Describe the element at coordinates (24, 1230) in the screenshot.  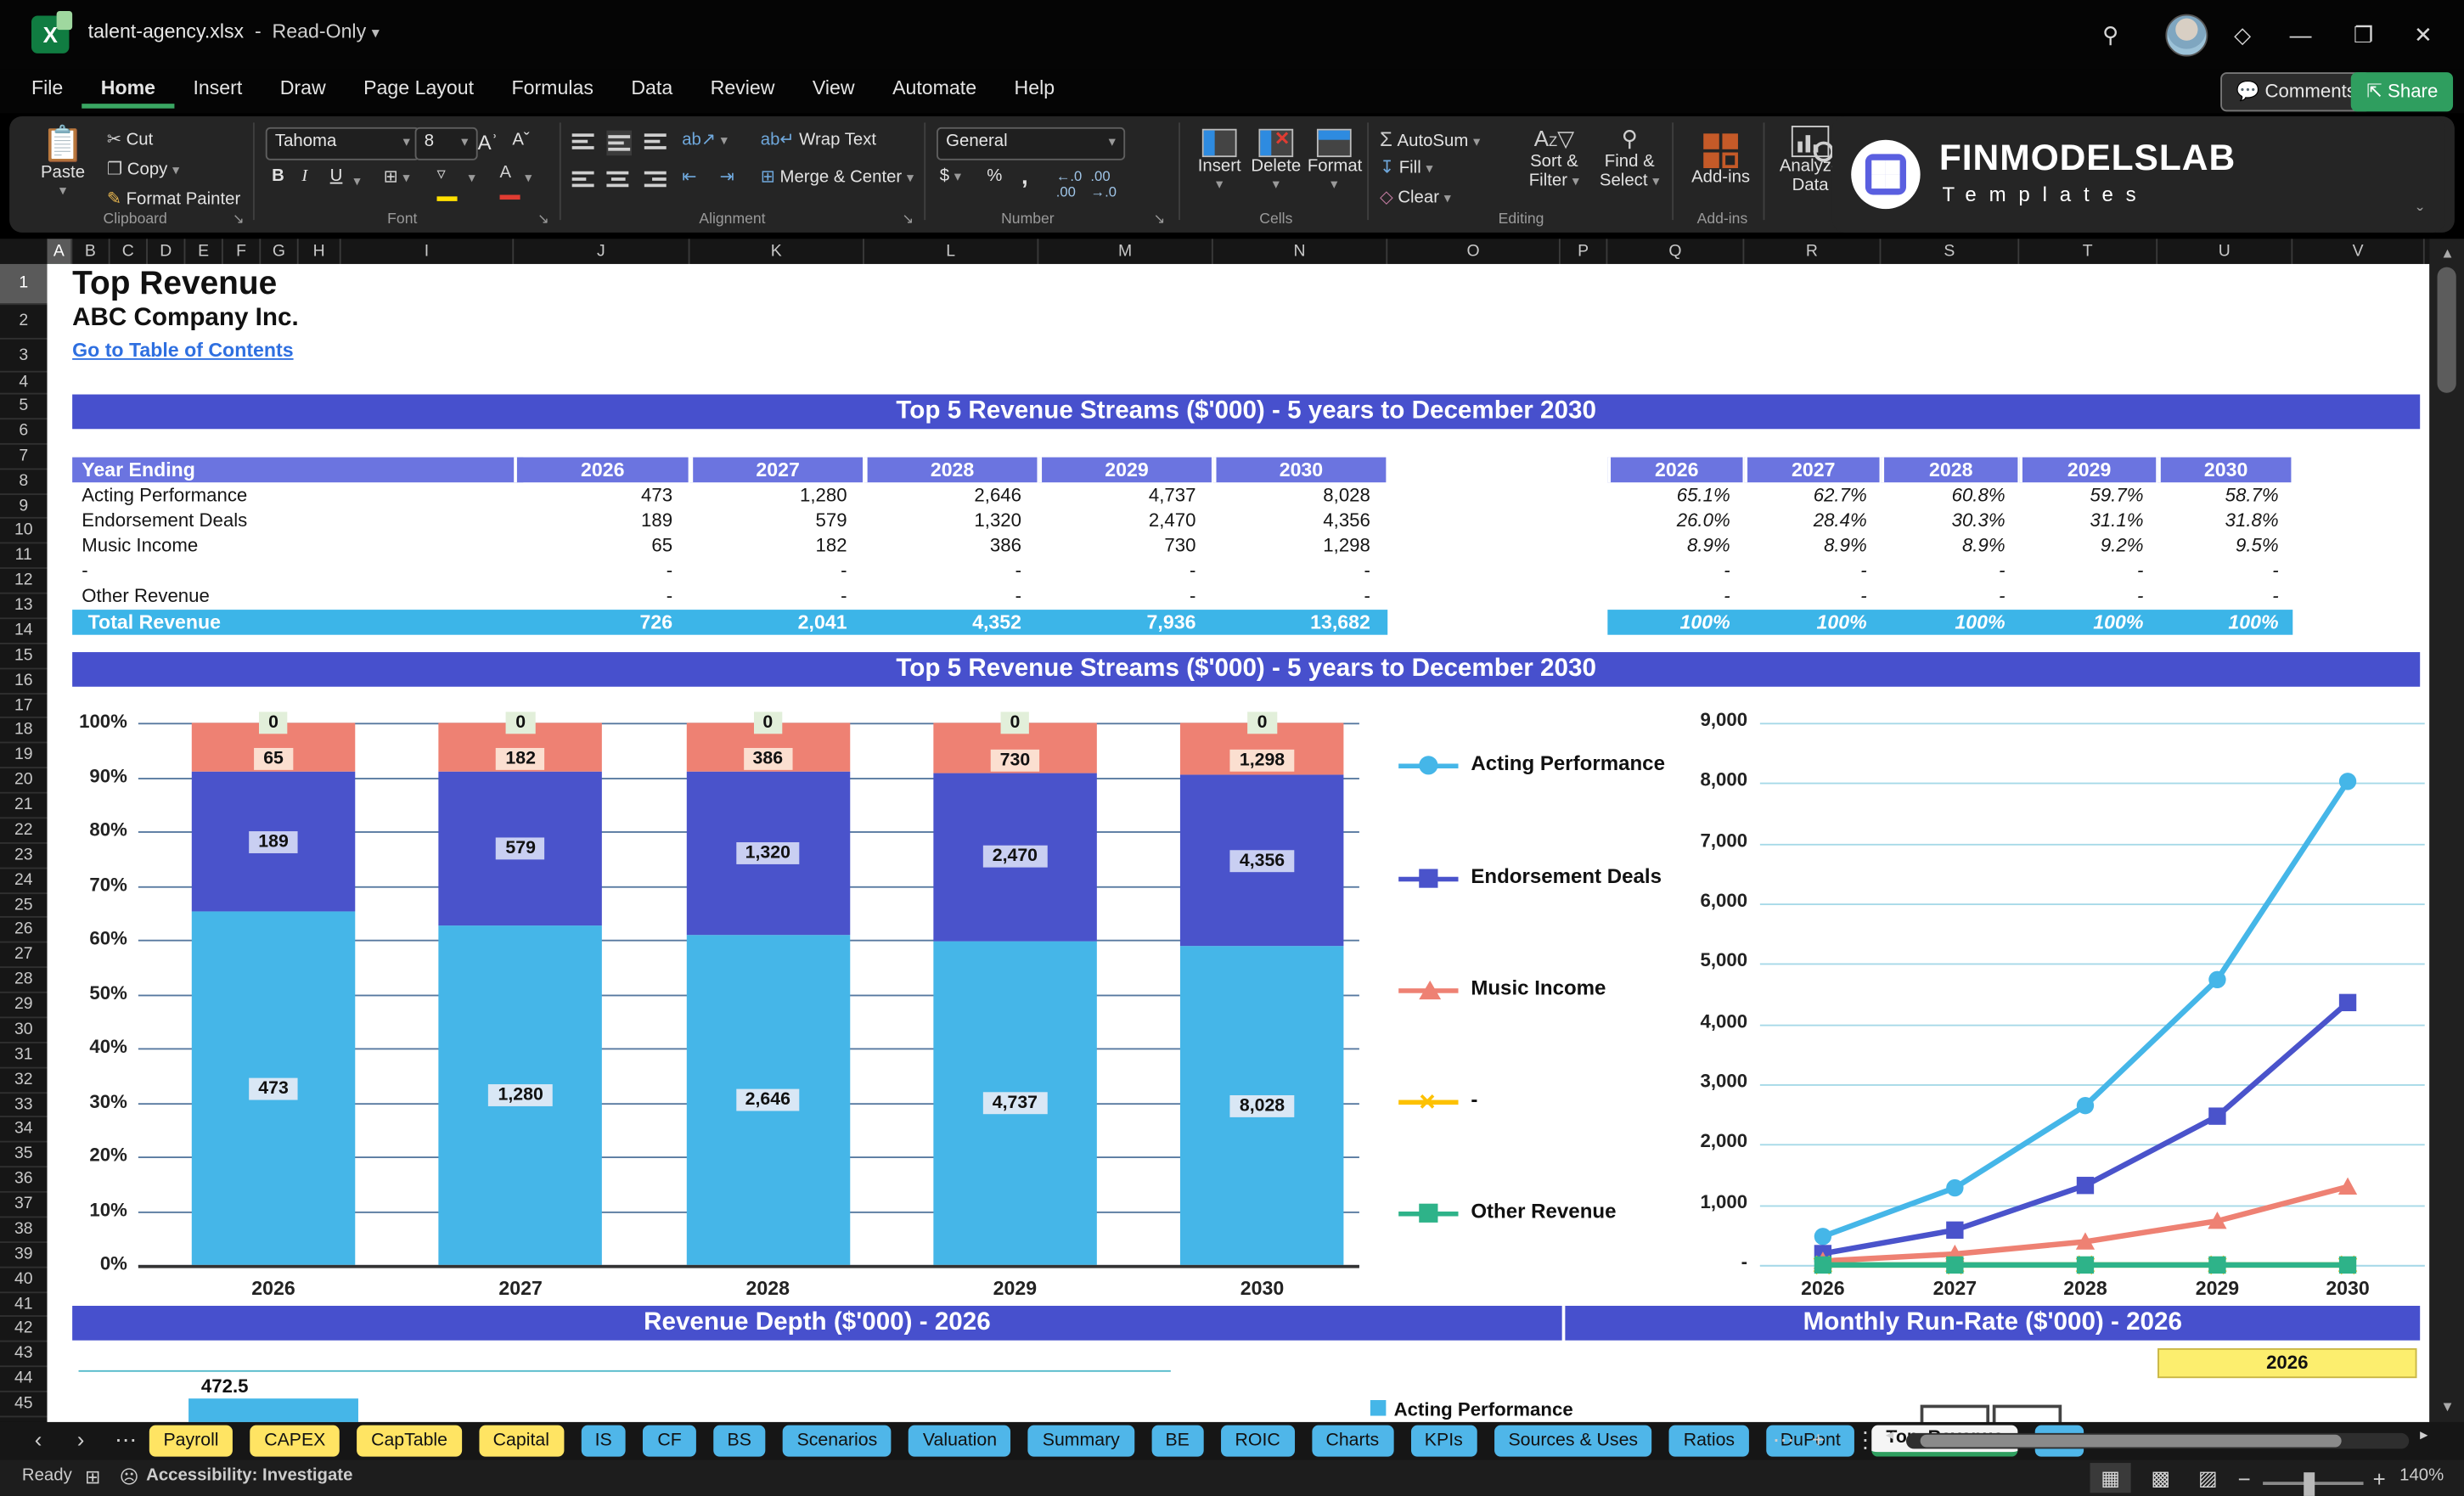
I see `row-header-38: 38` at that location.